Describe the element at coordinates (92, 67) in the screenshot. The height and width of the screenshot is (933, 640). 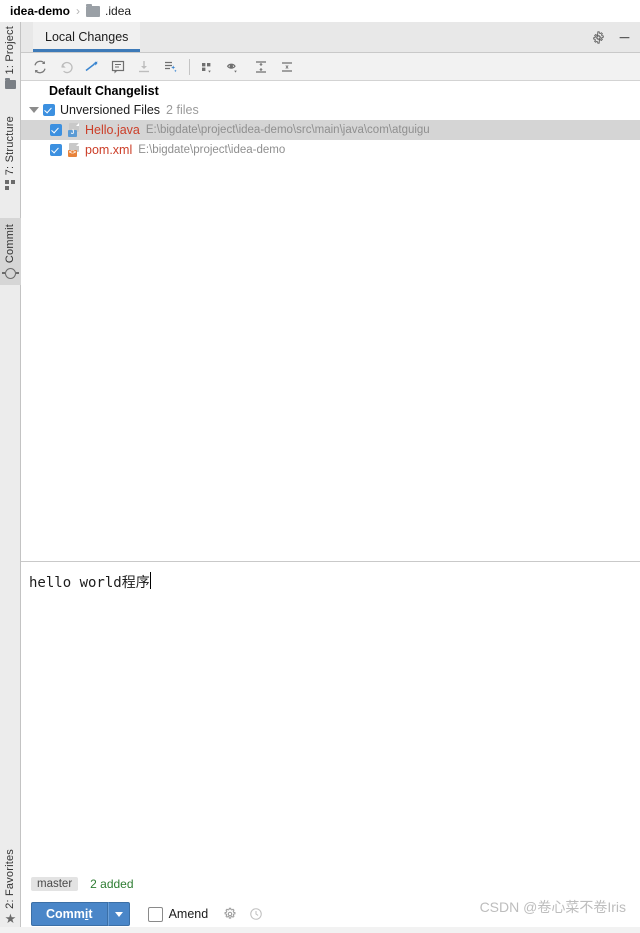
I see `shelve-icon` at that location.